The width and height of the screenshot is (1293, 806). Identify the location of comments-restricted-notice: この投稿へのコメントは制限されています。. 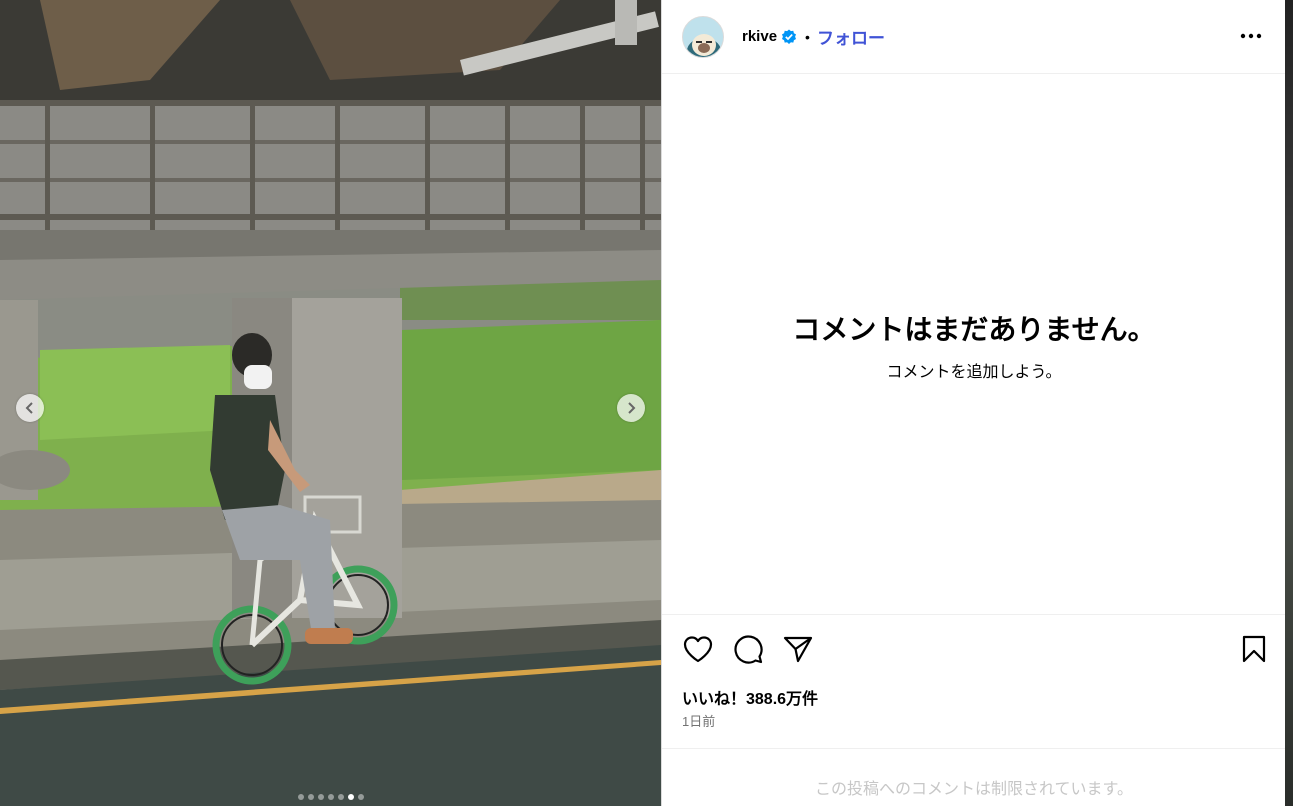
(974, 777).